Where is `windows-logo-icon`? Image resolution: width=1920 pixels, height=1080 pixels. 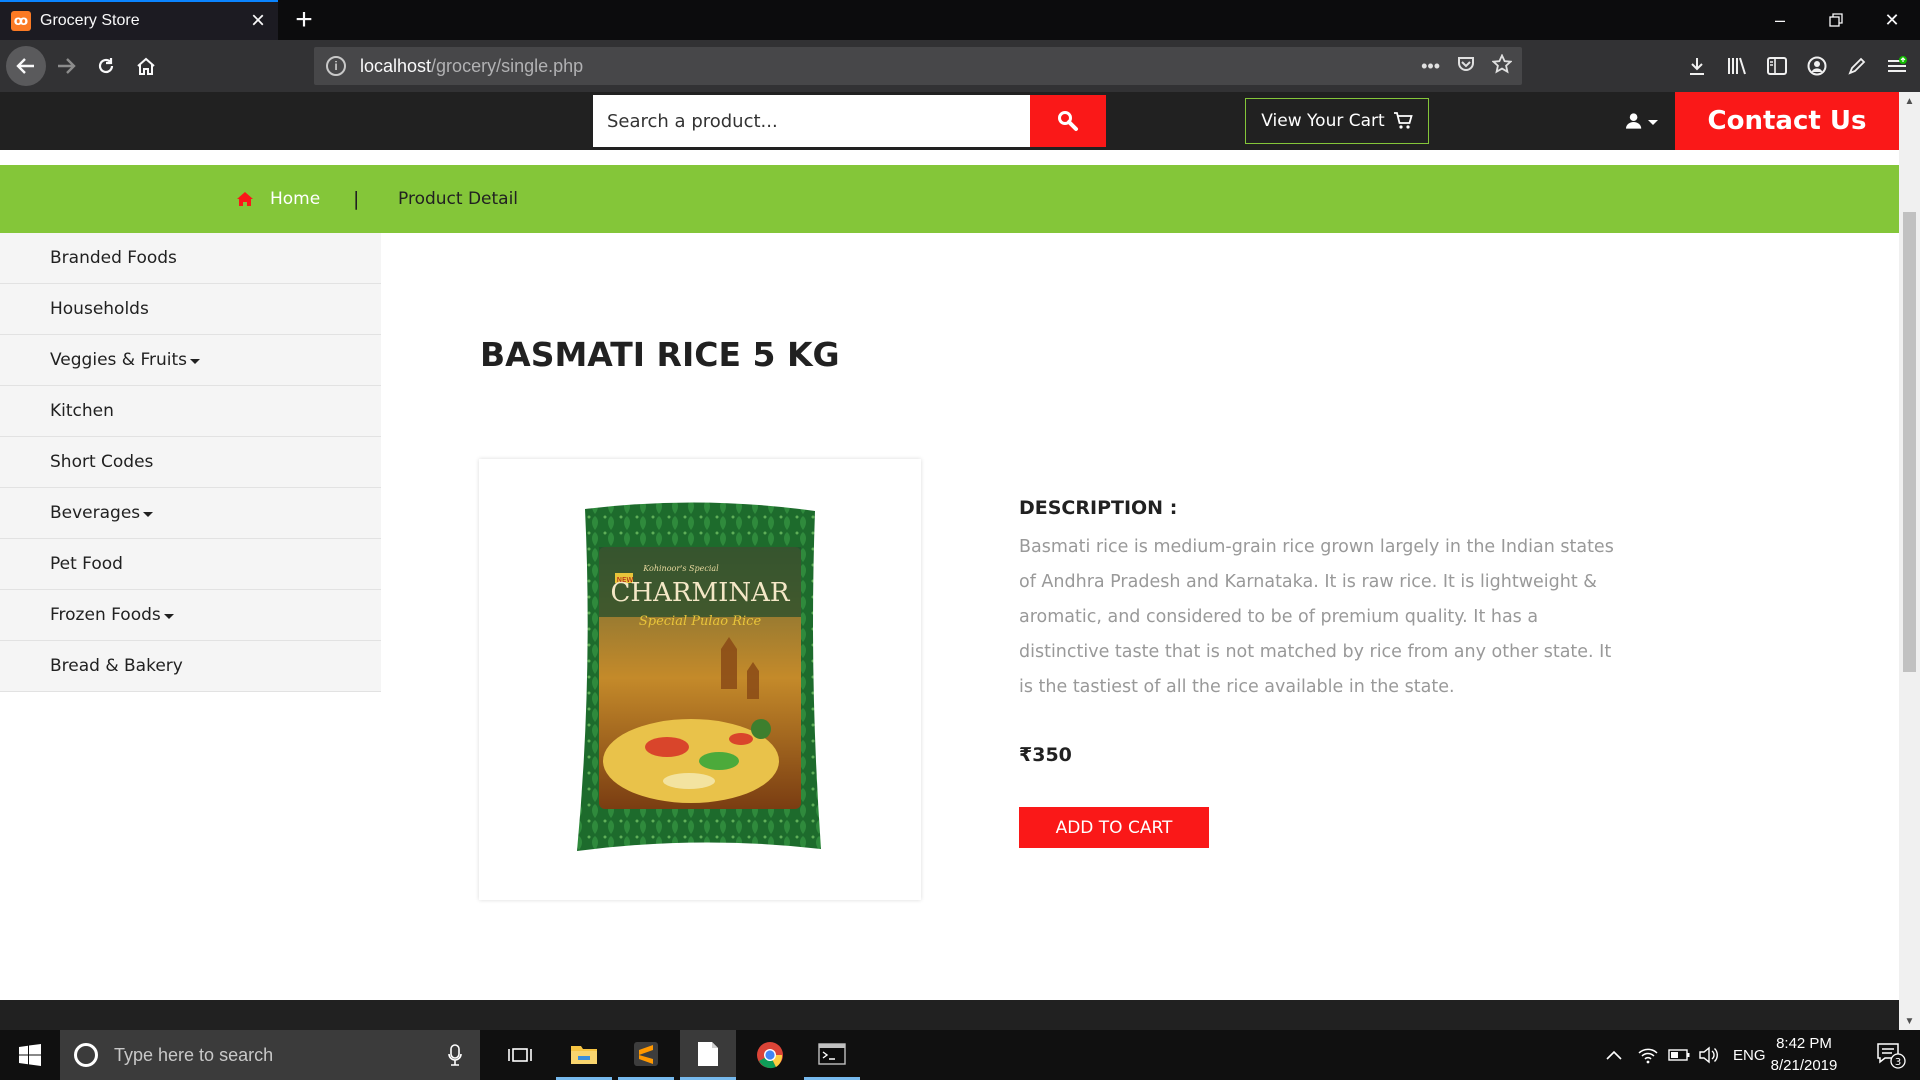
windows-logo-icon is located at coordinates (30, 1055).